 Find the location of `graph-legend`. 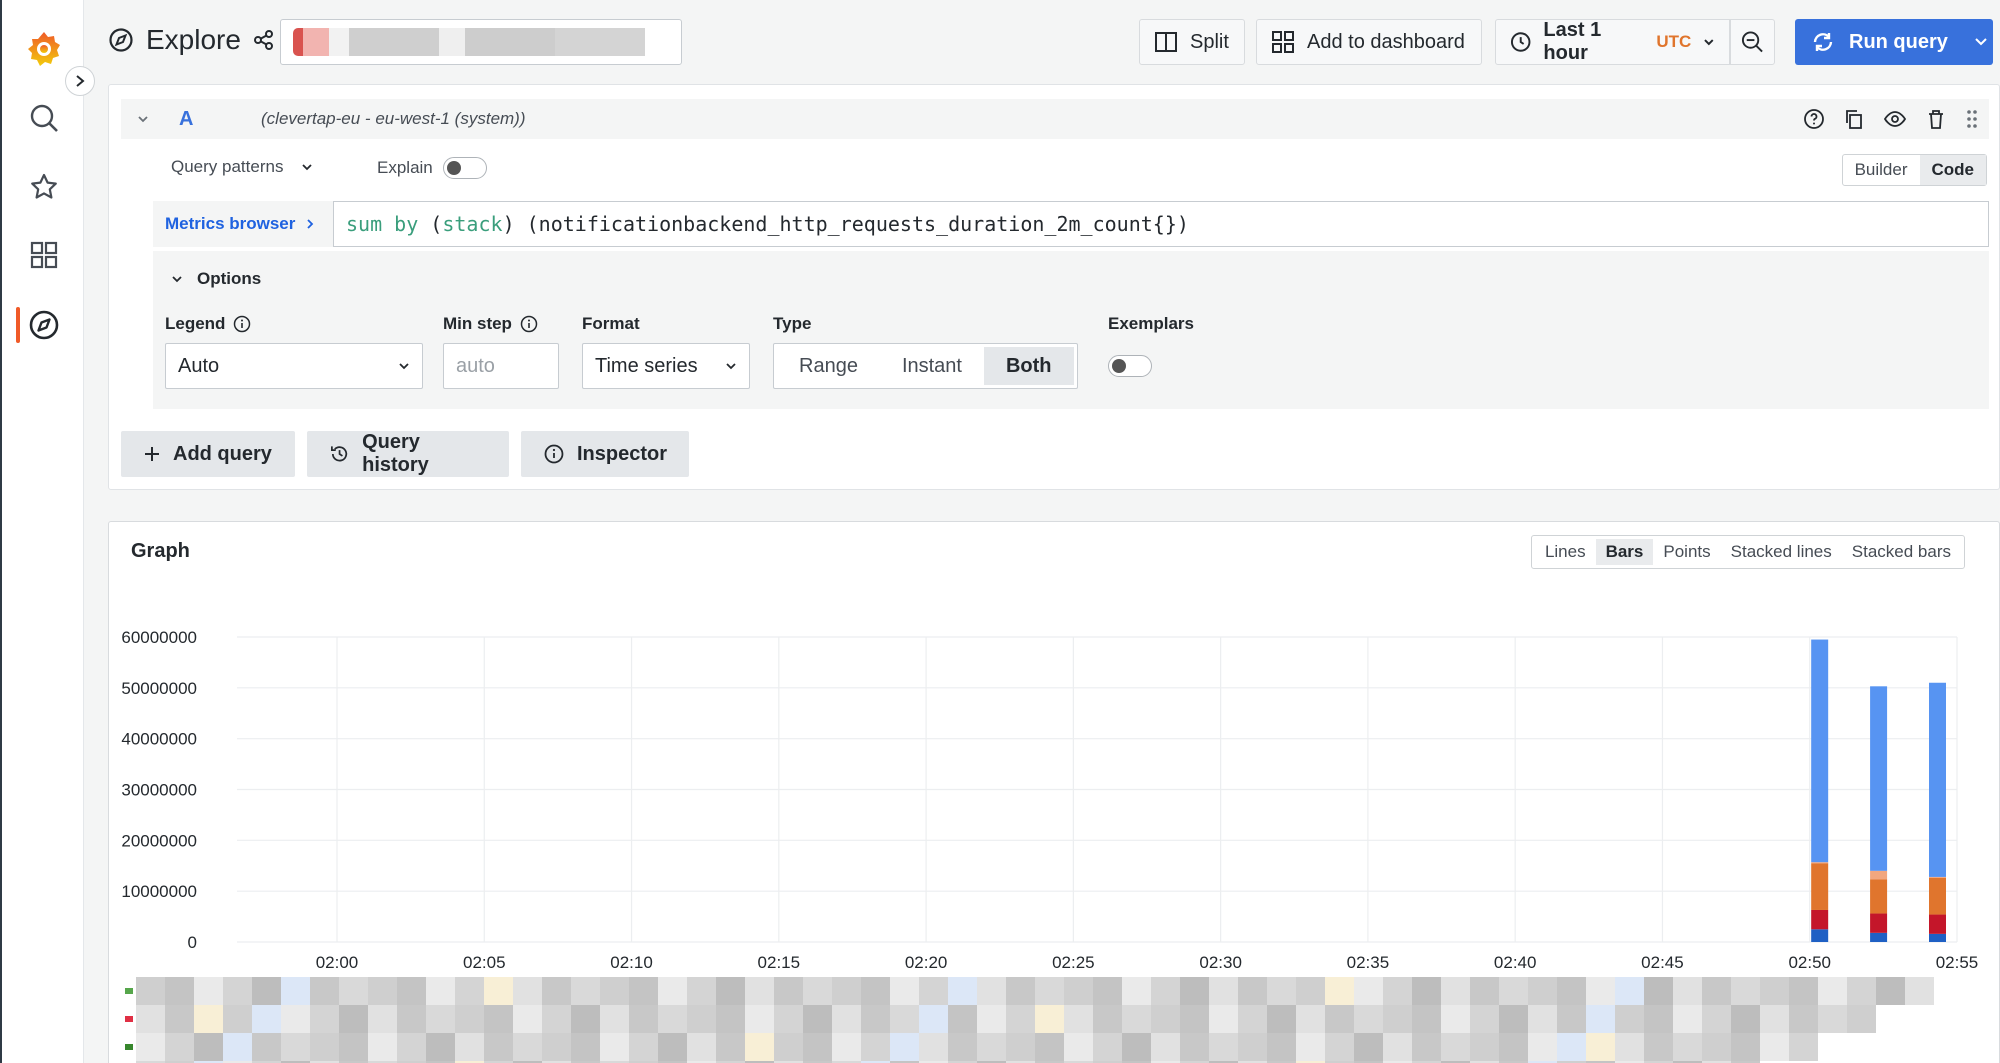

graph-legend is located at coordinates (1060, 1020).